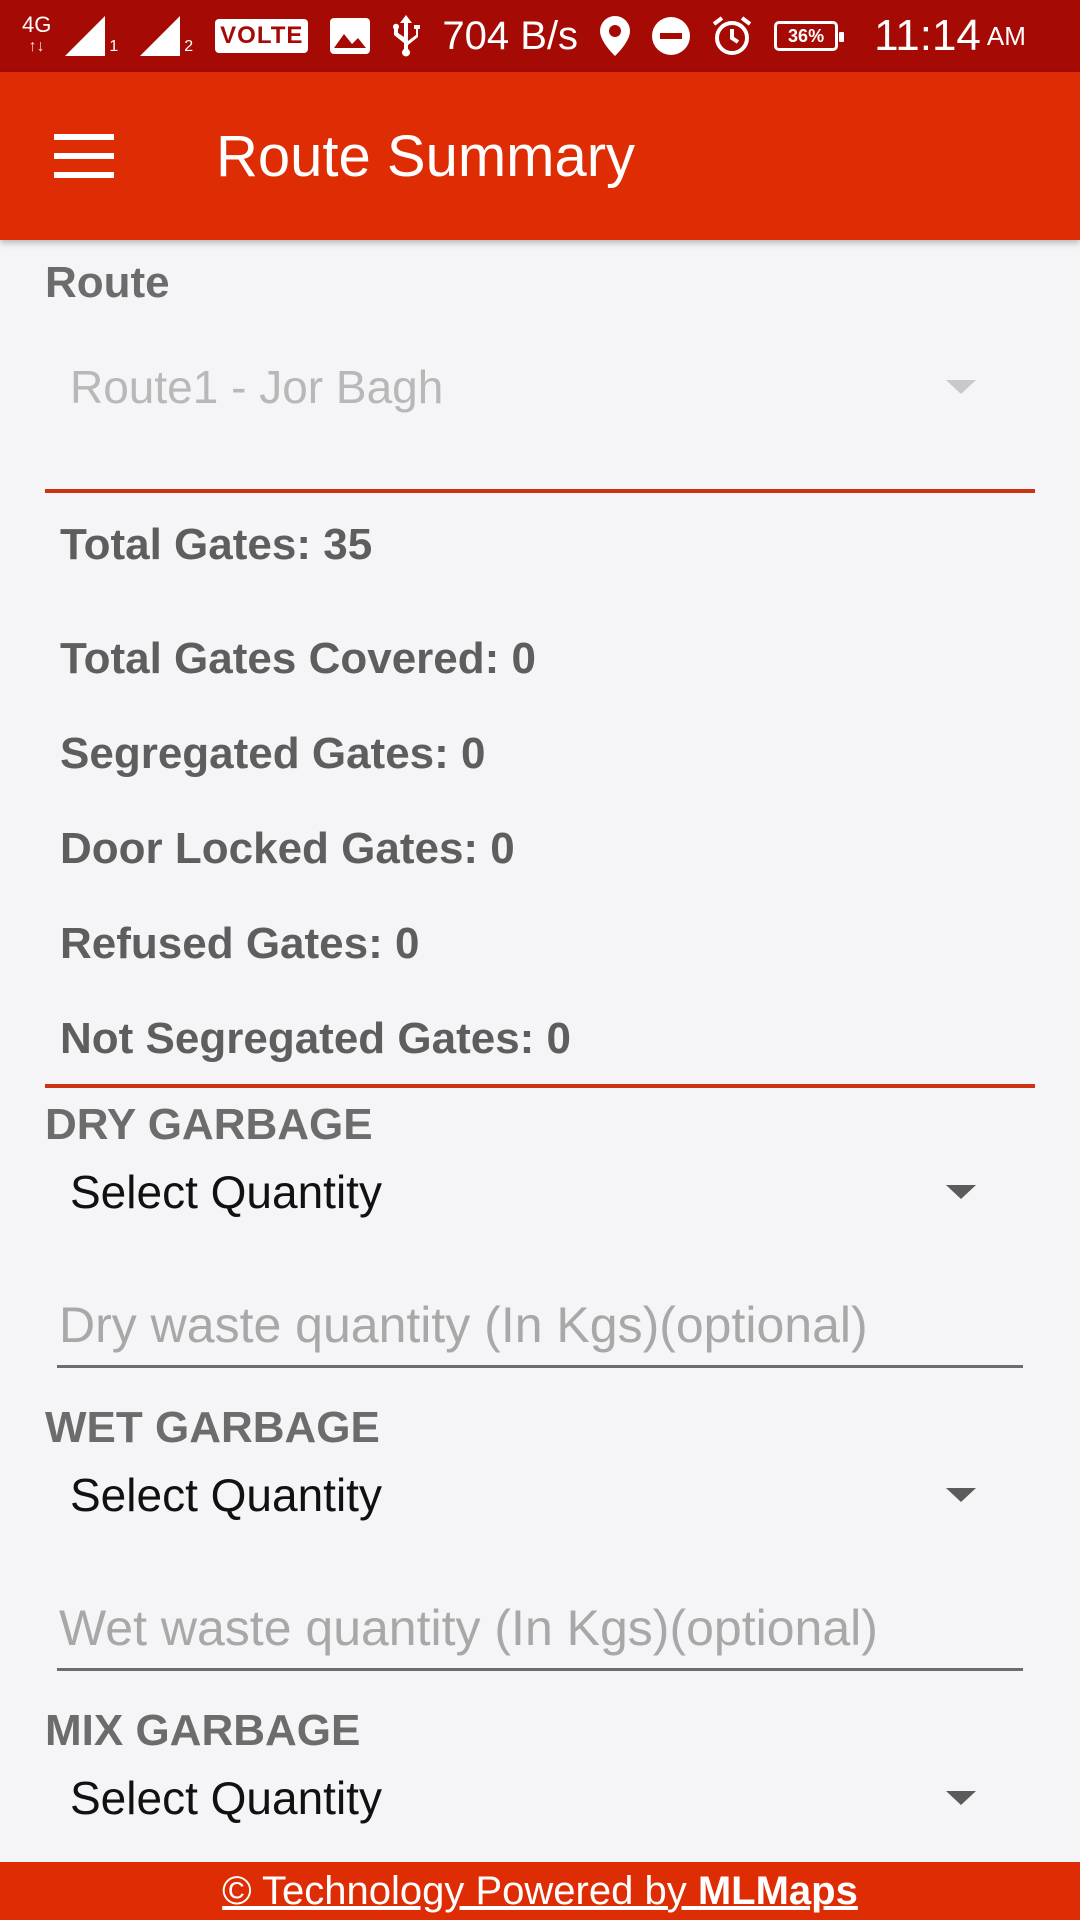  What do you see at coordinates (298, 658) in the screenshot?
I see `total-gates-covered: Total Gates Covered: 0` at bounding box center [298, 658].